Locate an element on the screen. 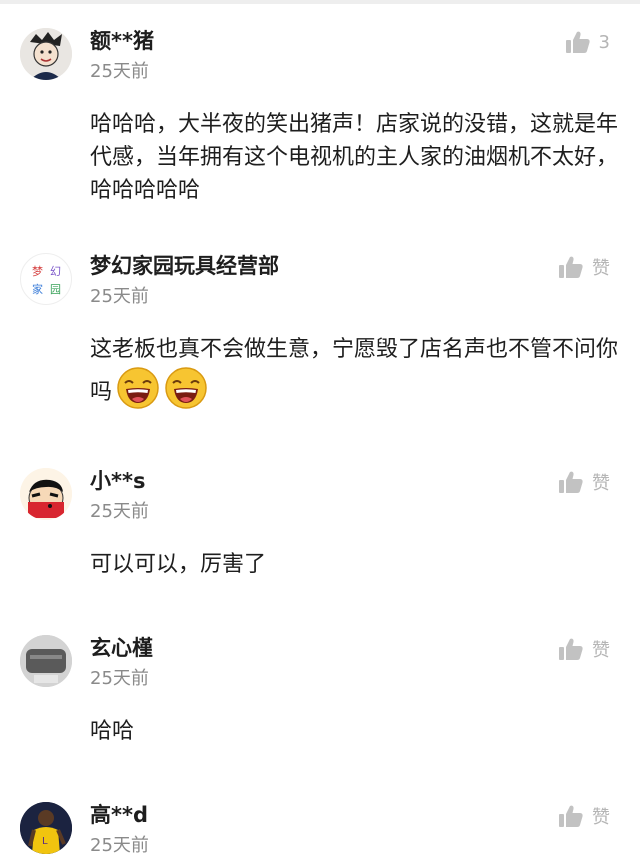 This screenshot has height=862, width=640. basketball-player-avatar: L is located at coordinates (46, 828).